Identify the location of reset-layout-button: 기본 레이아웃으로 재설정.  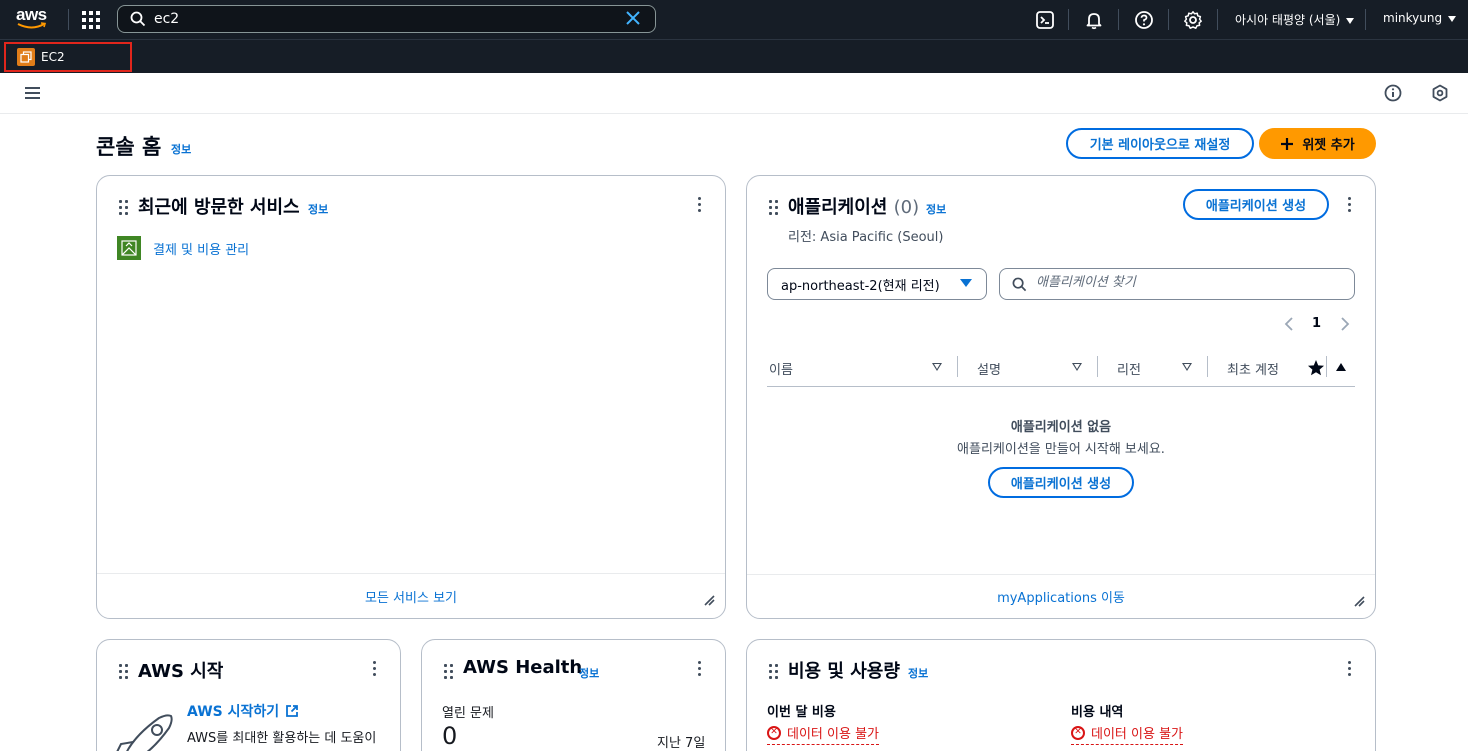
(1160, 143).